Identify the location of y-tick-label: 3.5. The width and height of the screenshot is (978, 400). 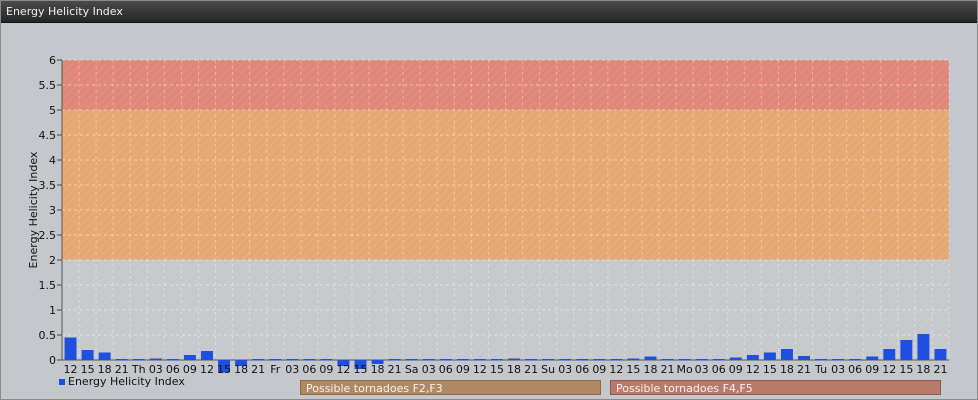
(48, 185).